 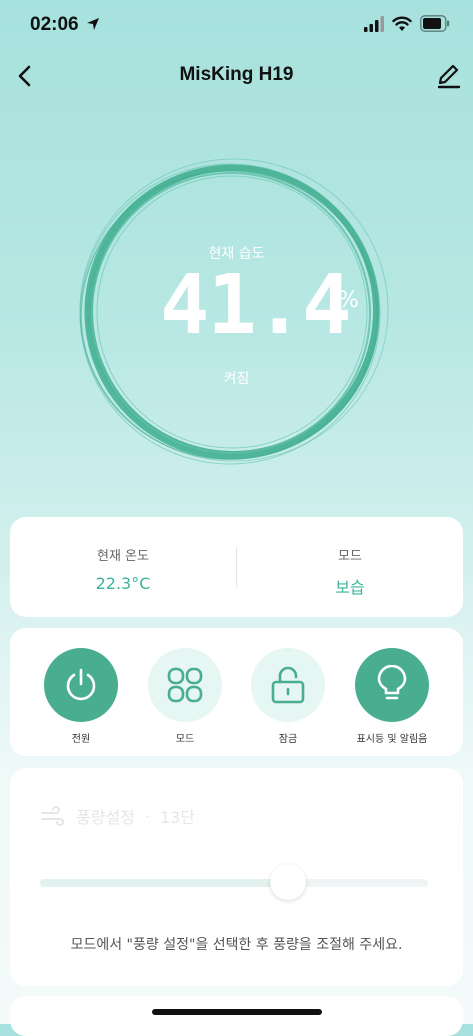 What do you see at coordinates (255, 305) in the screenshot?
I see `humidity-value: 41.4` at bounding box center [255, 305].